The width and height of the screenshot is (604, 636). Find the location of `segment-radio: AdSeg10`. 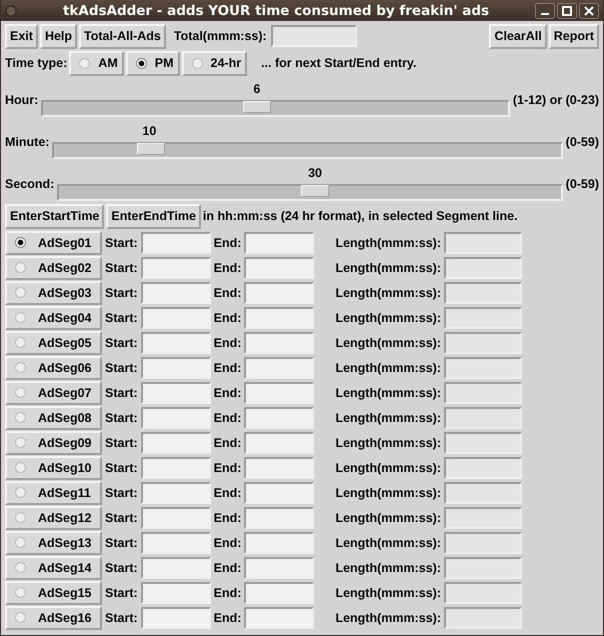

segment-radio: AdSeg10 is located at coordinates (53, 468).